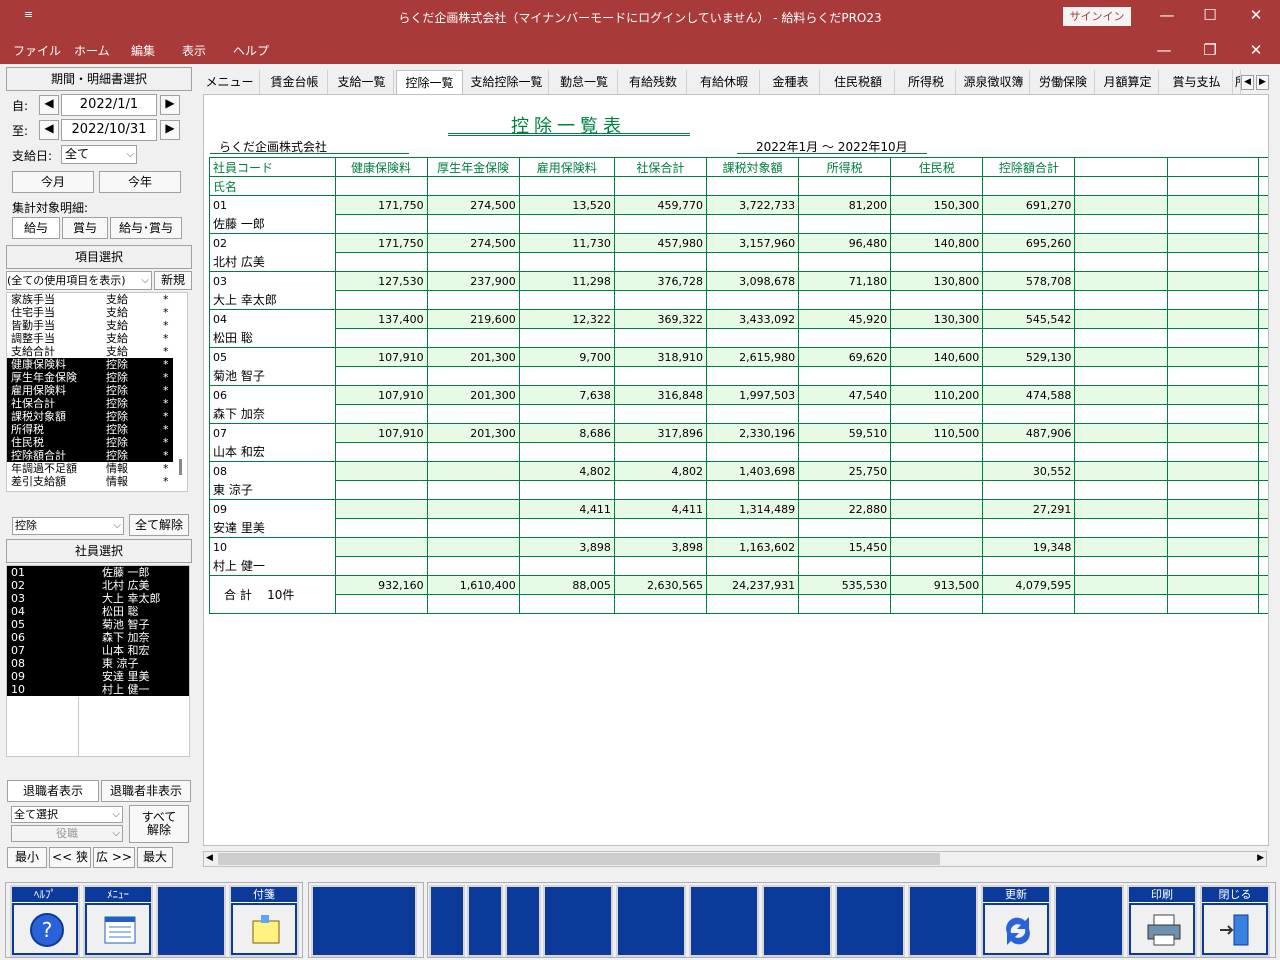 The width and height of the screenshot is (1280, 960). Describe the element at coordinates (49, 130) in the screenshot. I see `to-prev-button: ◀` at that location.